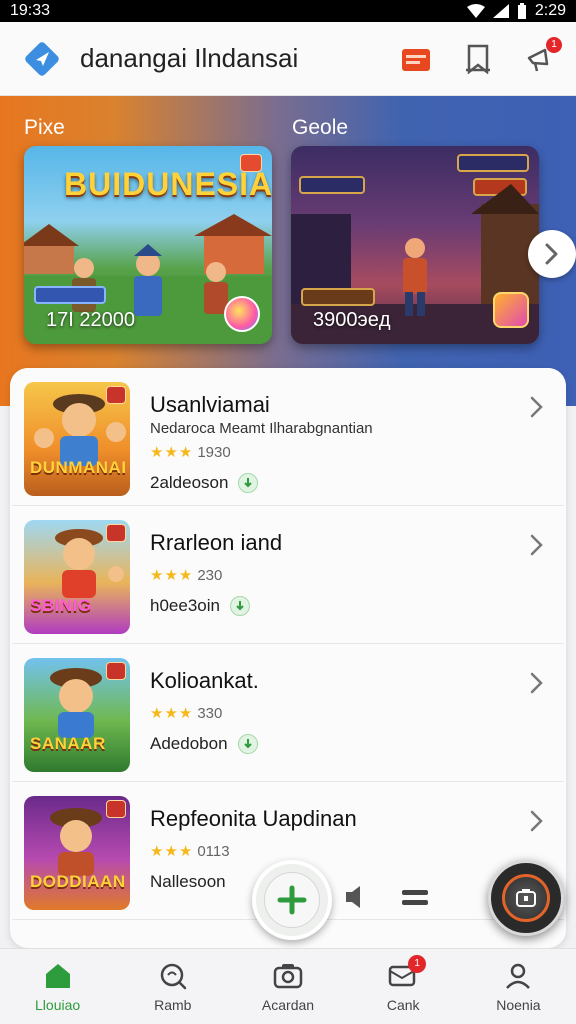 This screenshot has height=1024, width=576. What do you see at coordinates (356, 897) in the screenshot?
I see `volume-icon` at bounding box center [356, 897].